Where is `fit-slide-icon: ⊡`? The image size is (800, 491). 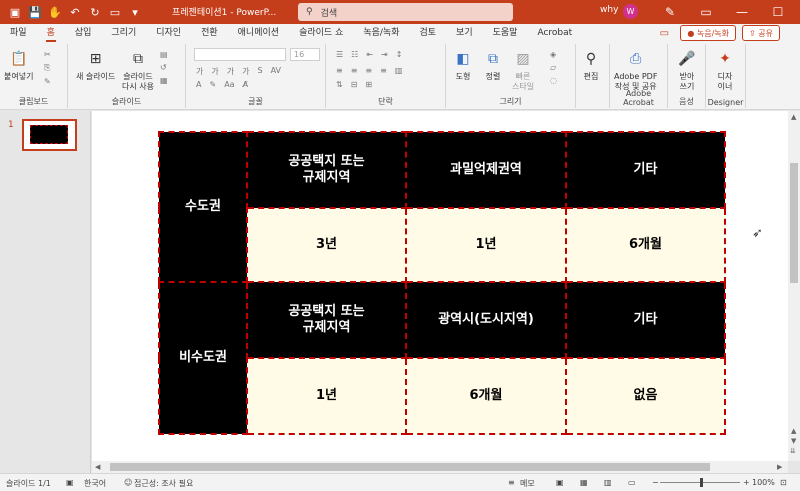
fit-slide-icon: ⊡ is located at coordinates (783, 482).